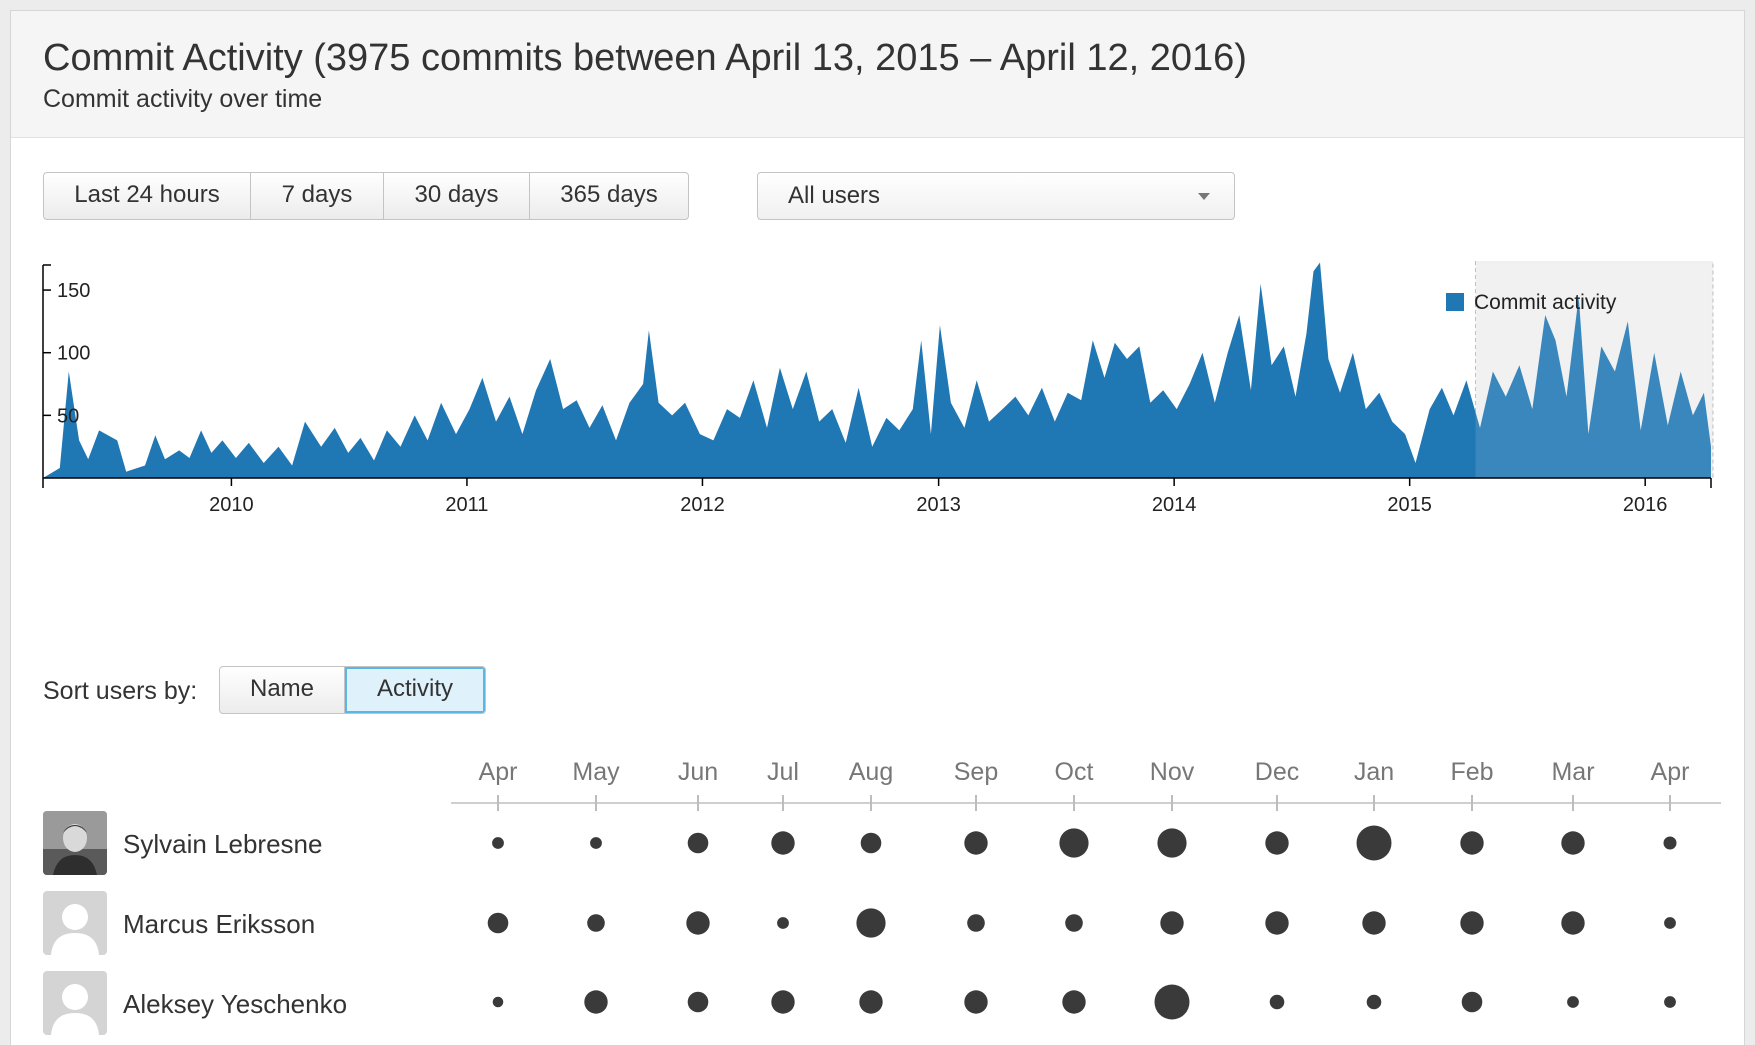 The width and height of the screenshot is (1755, 1045). What do you see at coordinates (976, 772) in the screenshot?
I see `month-label: Sep` at bounding box center [976, 772].